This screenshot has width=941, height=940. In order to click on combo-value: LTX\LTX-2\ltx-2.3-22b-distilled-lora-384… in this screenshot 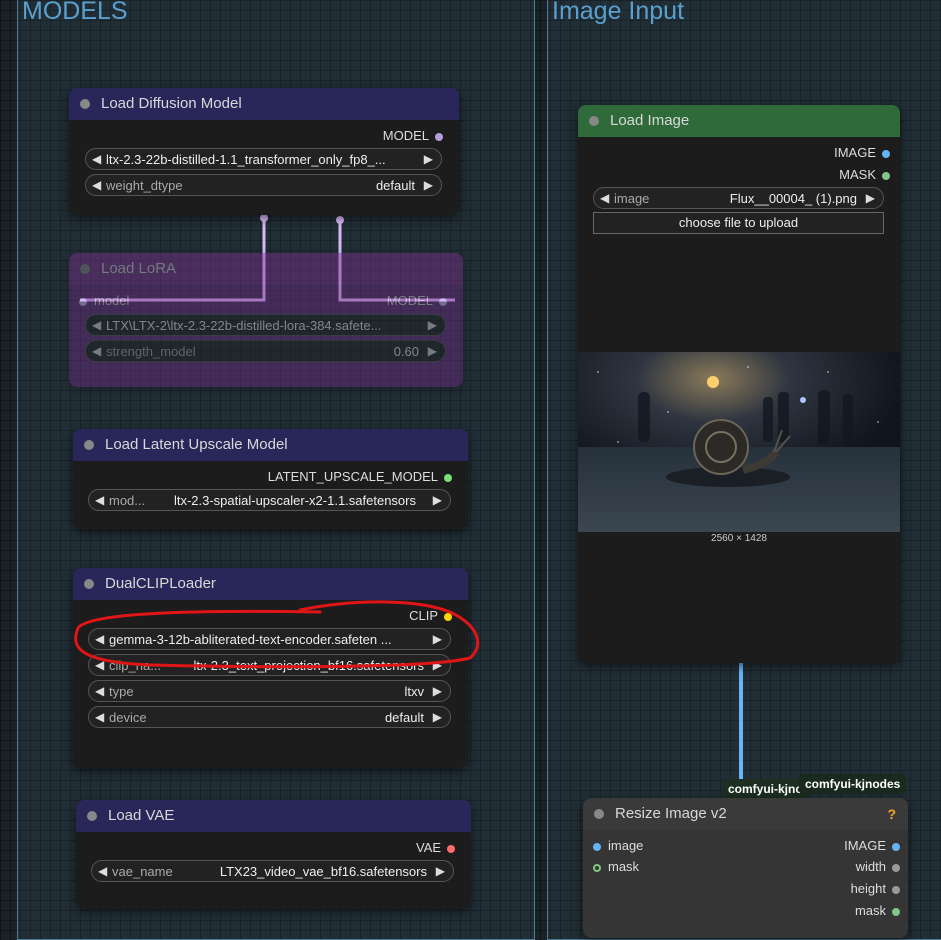, I will do `click(244, 325)`.